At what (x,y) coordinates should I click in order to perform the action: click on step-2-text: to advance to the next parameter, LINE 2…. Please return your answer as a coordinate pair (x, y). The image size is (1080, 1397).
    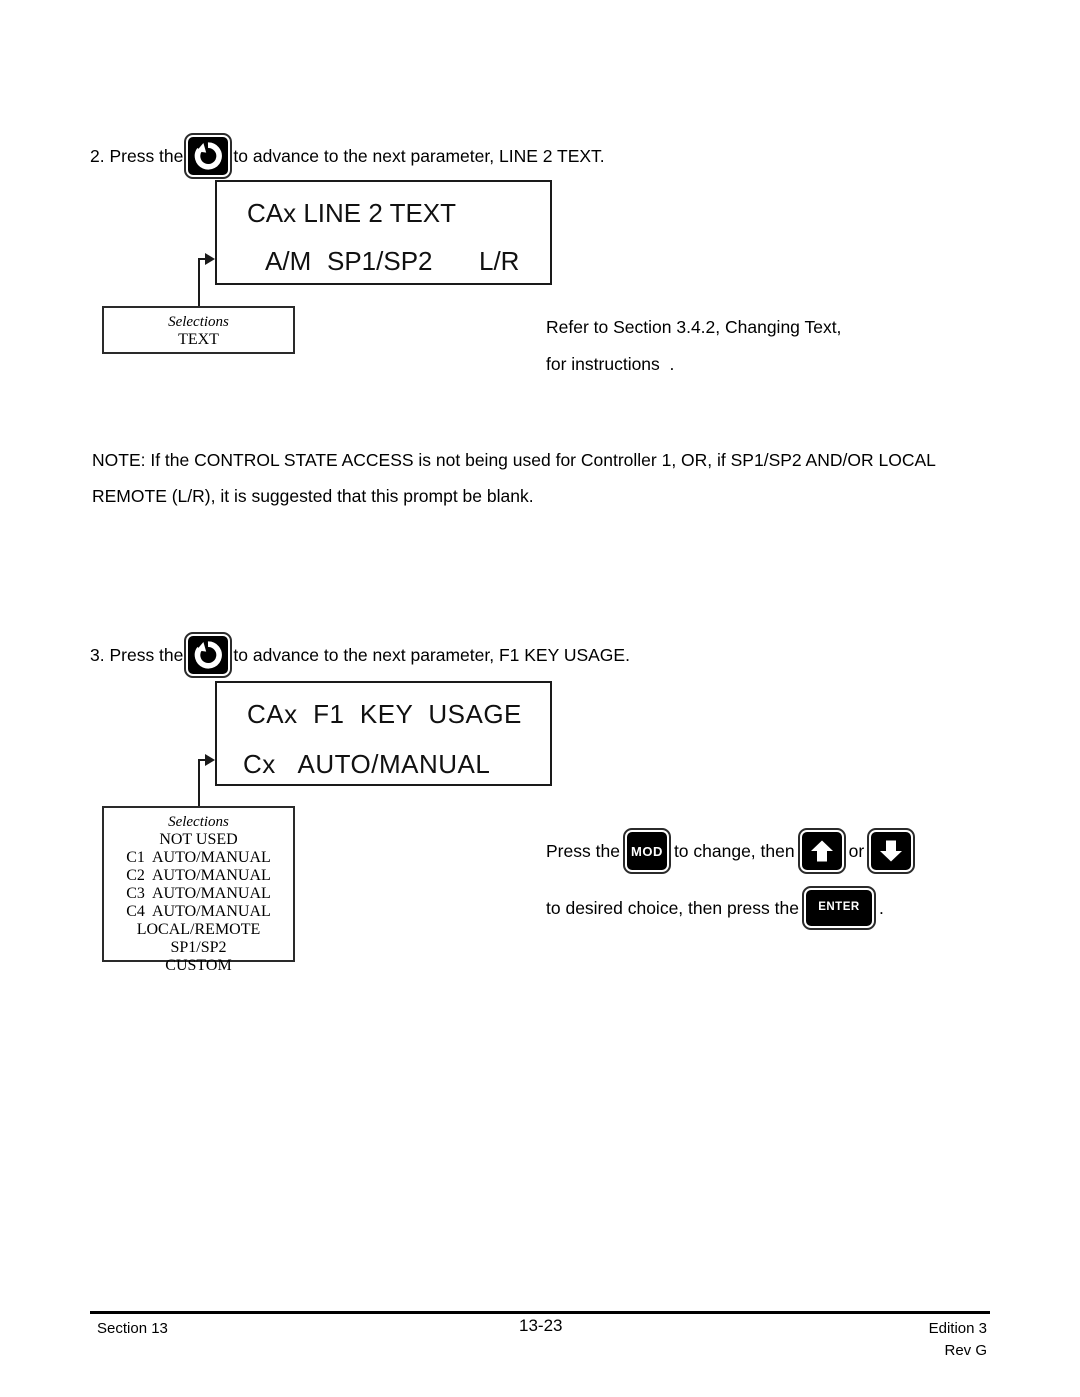
    Looking at the image, I should click on (419, 155).